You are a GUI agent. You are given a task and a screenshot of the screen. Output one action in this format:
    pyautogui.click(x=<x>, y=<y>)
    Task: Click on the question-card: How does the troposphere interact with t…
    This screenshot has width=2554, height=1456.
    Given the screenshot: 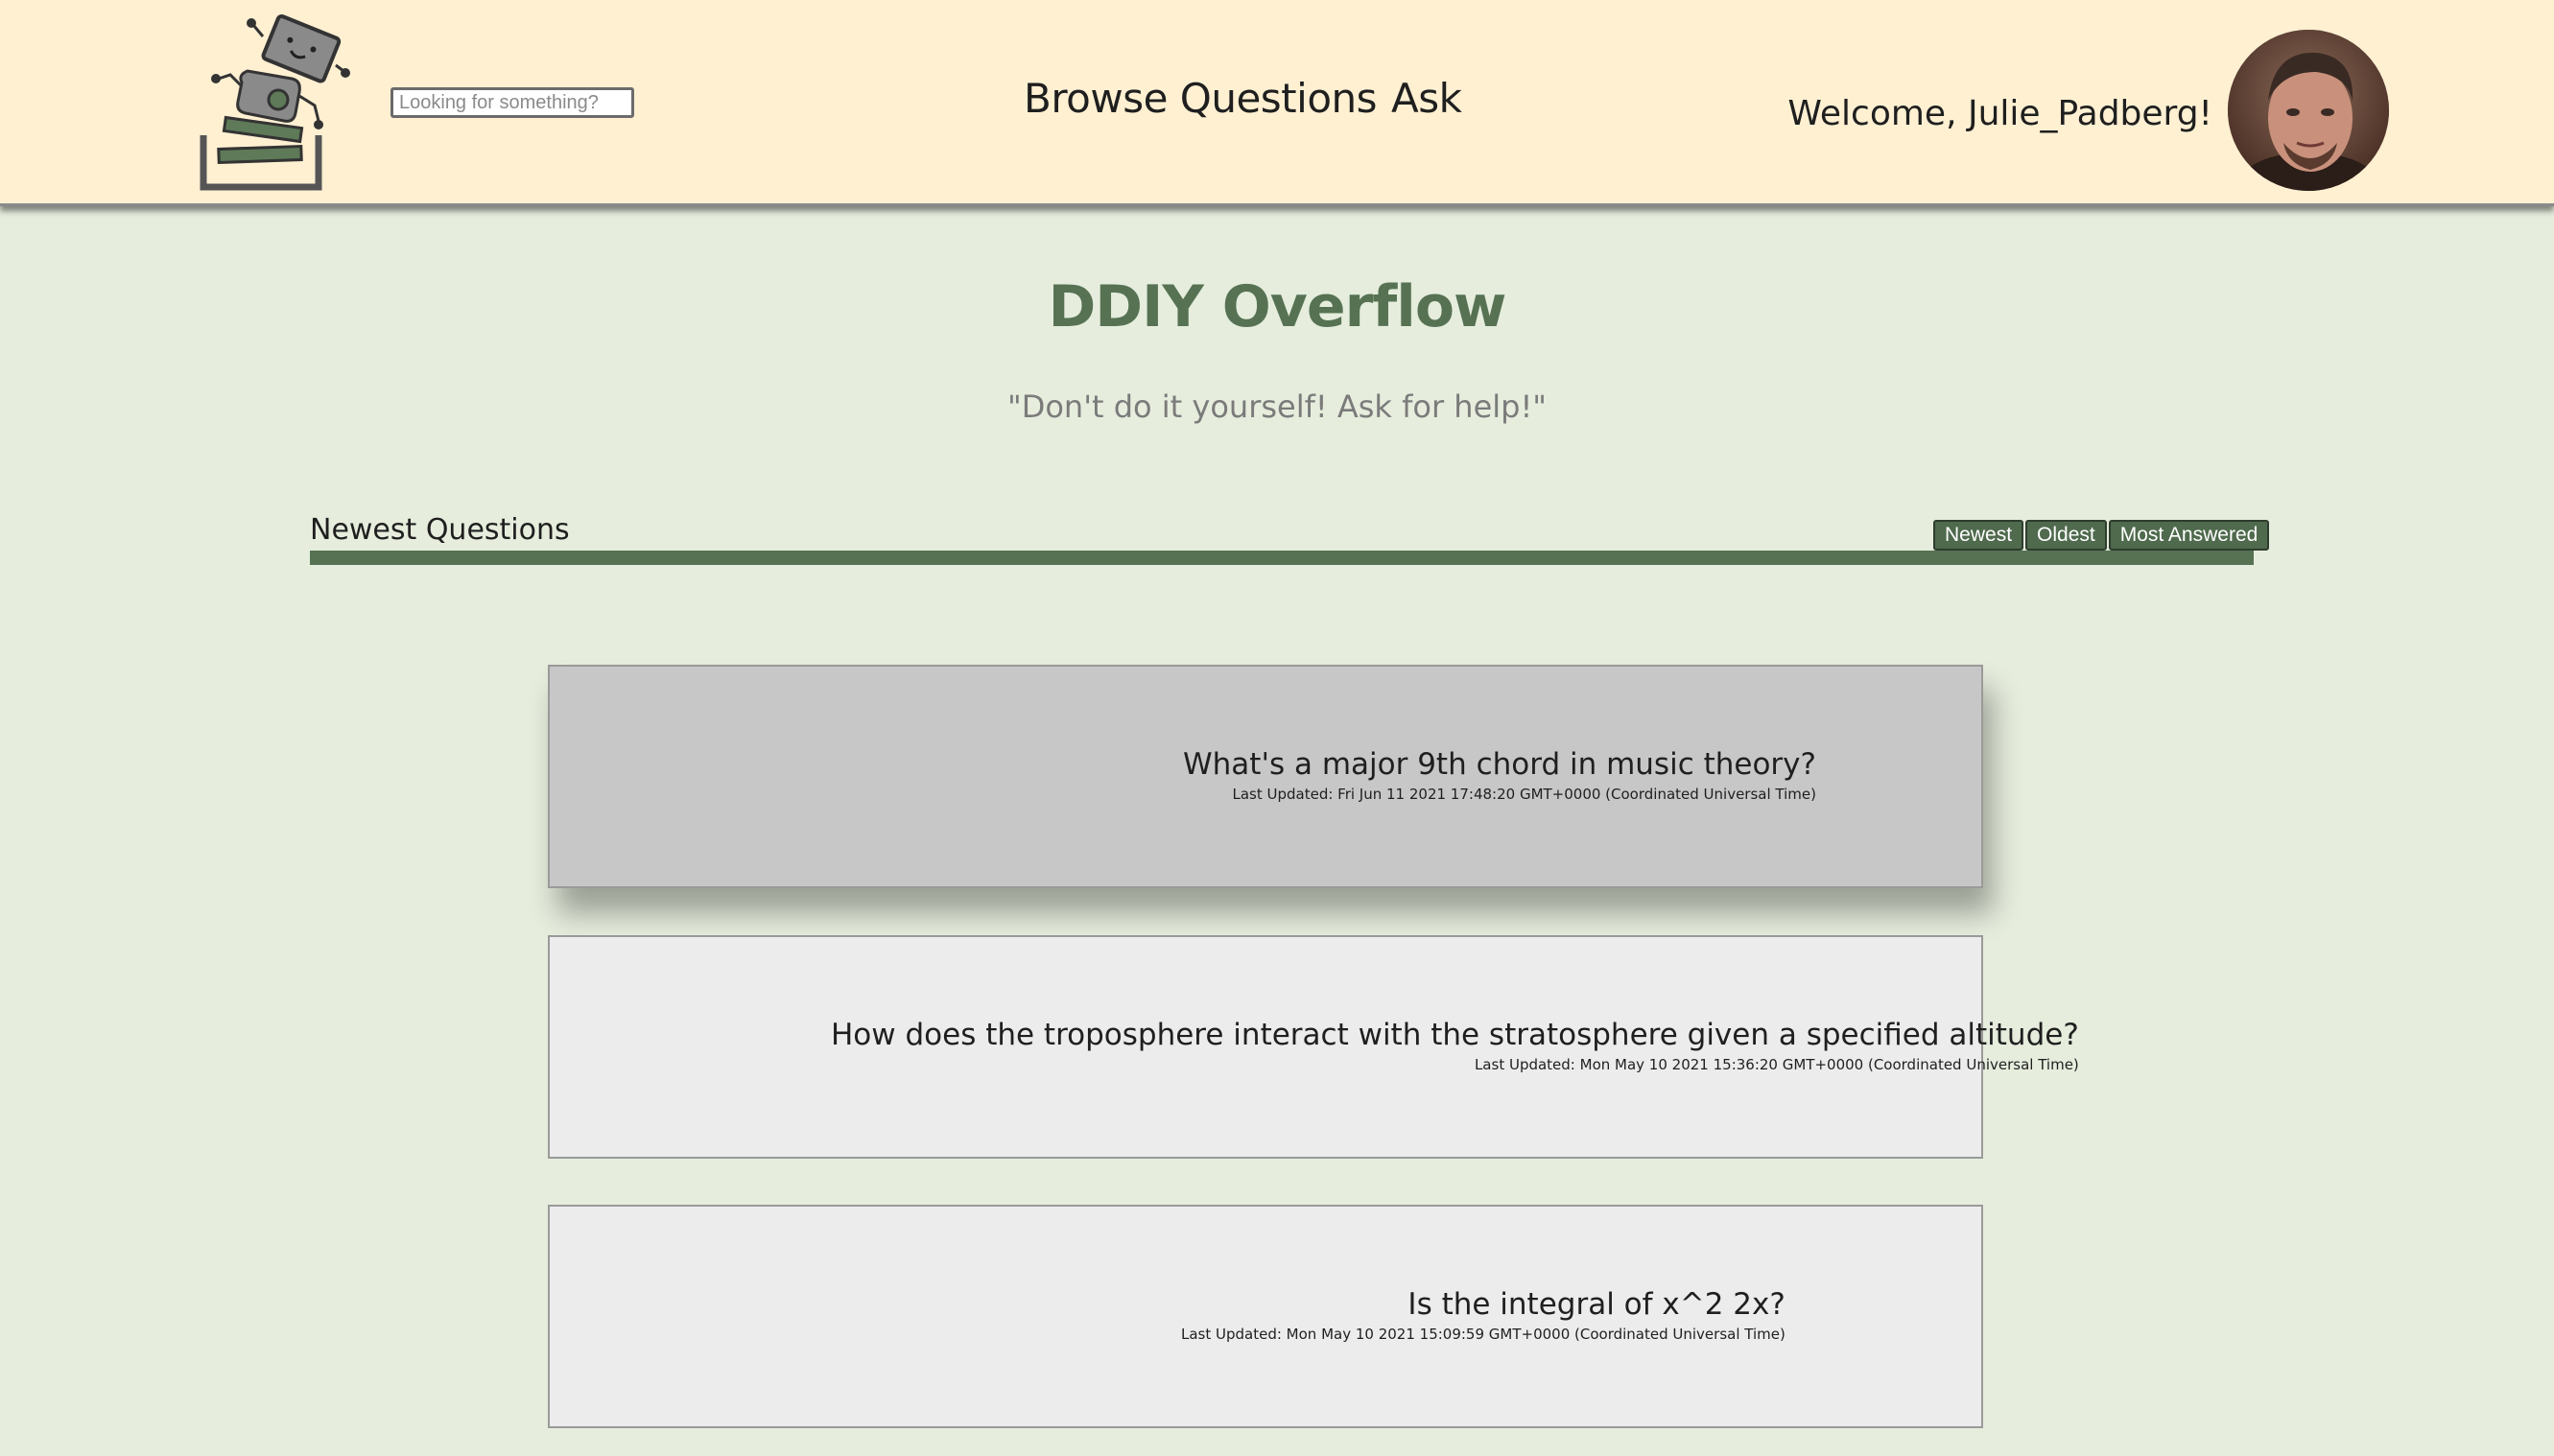 What is the action you would take?
    pyautogui.click(x=1313, y=1047)
    